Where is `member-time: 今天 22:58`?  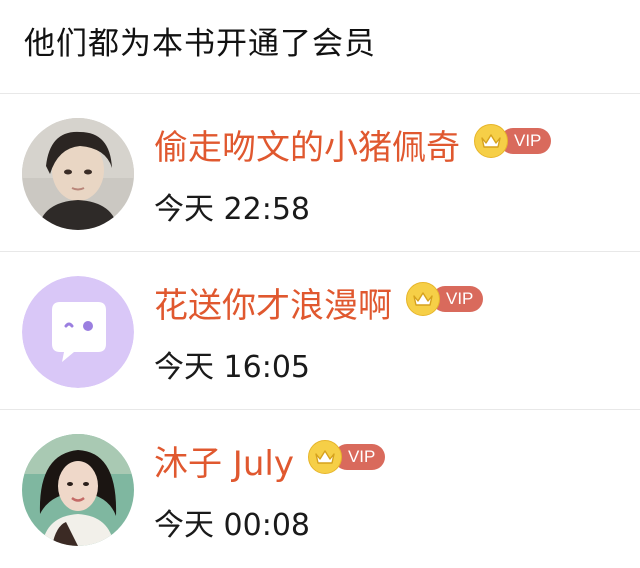
member-time: 今天 22:58 is located at coordinates (232, 209).